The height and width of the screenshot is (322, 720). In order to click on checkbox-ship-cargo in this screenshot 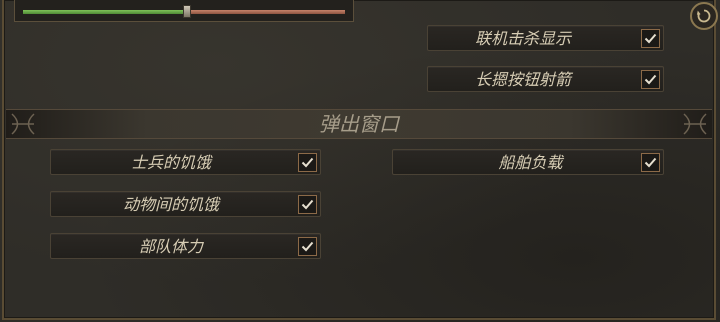, I will do `click(650, 162)`.